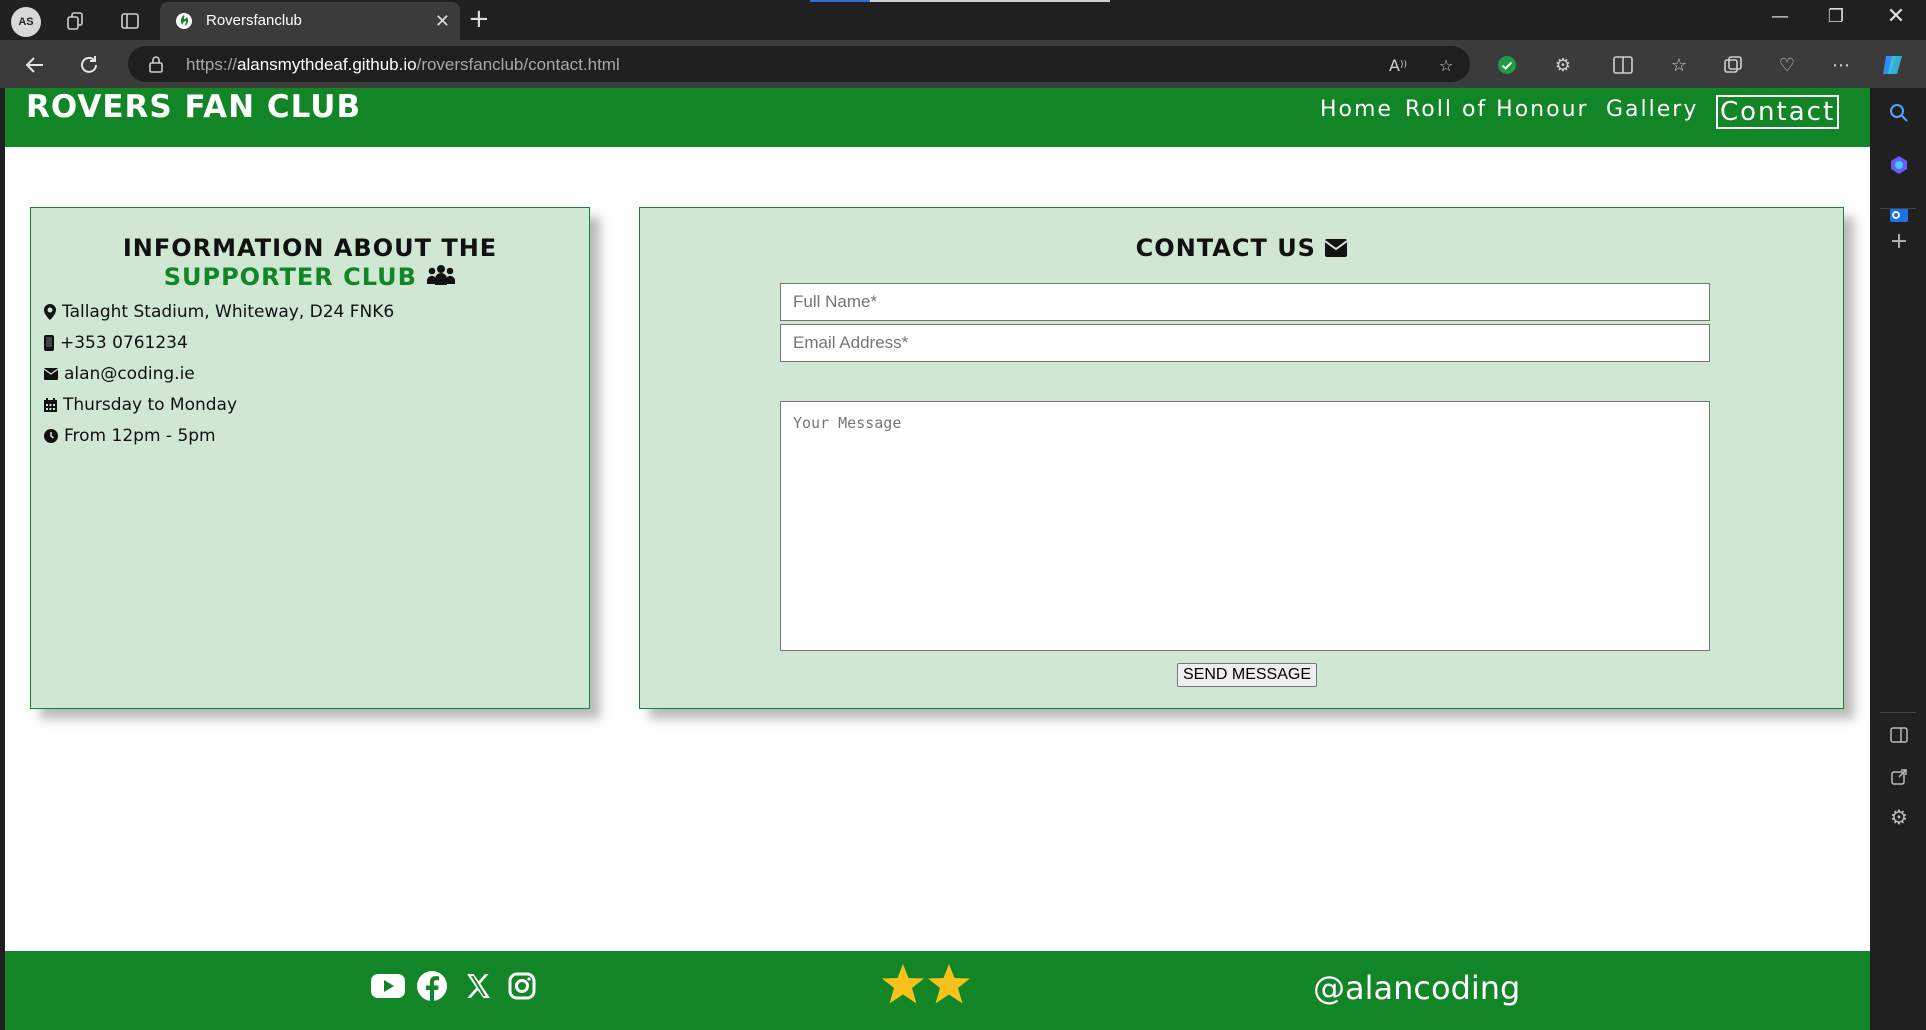 This screenshot has width=1926, height=1030. I want to click on info-phone-row: +353 0761234, so click(116, 343).